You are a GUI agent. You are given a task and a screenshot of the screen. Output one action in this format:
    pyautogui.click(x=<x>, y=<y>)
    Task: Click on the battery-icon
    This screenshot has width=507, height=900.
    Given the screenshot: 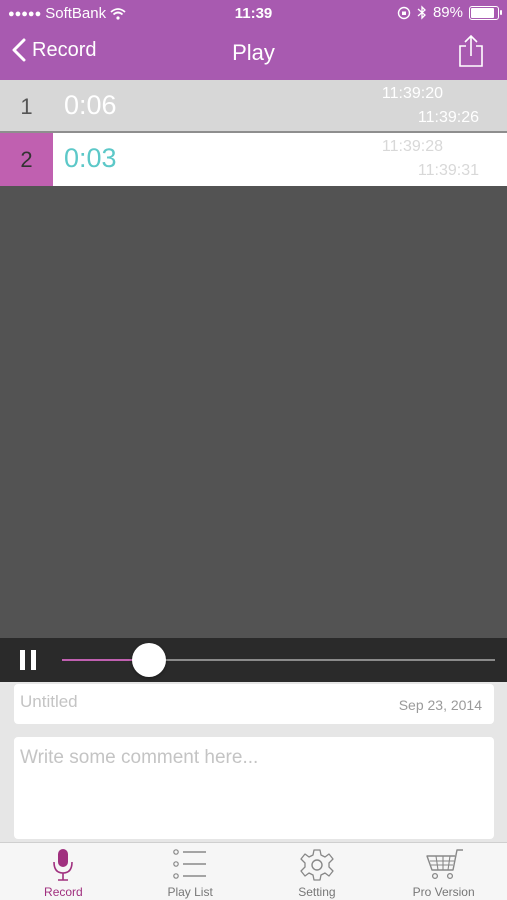 What is the action you would take?
    pyautogui.click(x=485, y=12)
    